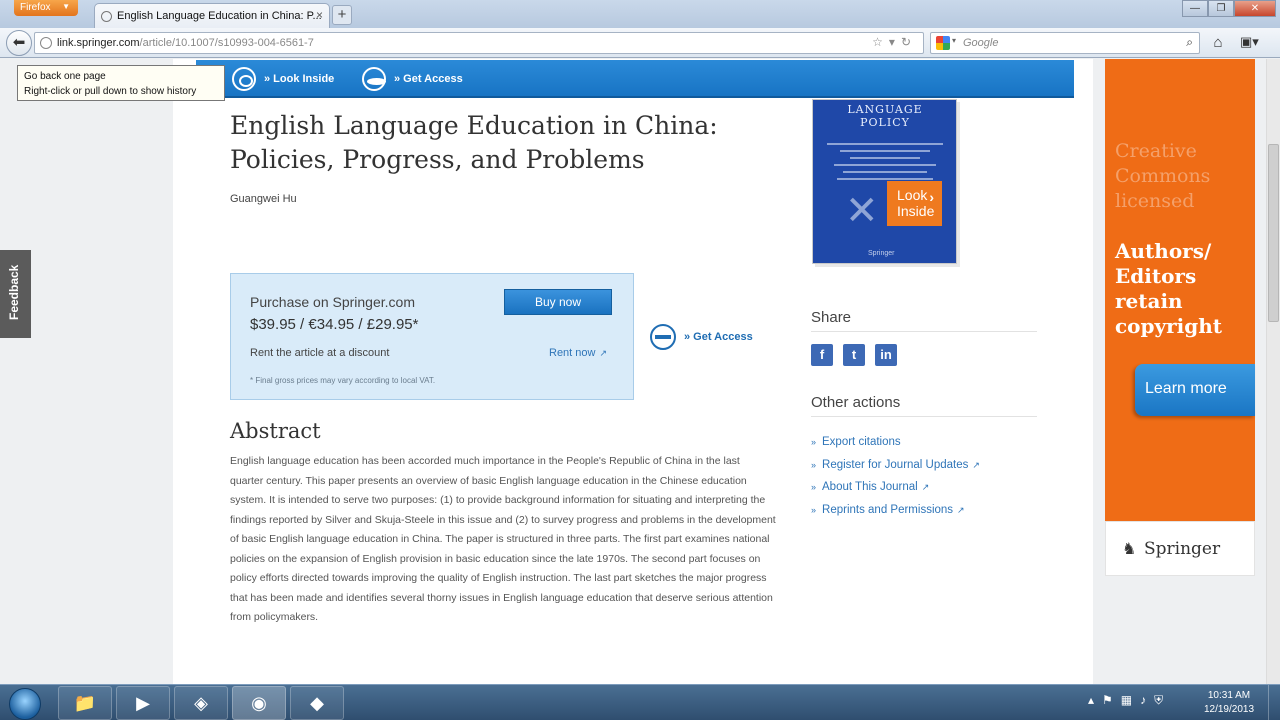 The height and width of the screenshot is (720, 1280). Describe the element at coordinates (374, 79) in the screenshot. I see `key-icon` at that location.